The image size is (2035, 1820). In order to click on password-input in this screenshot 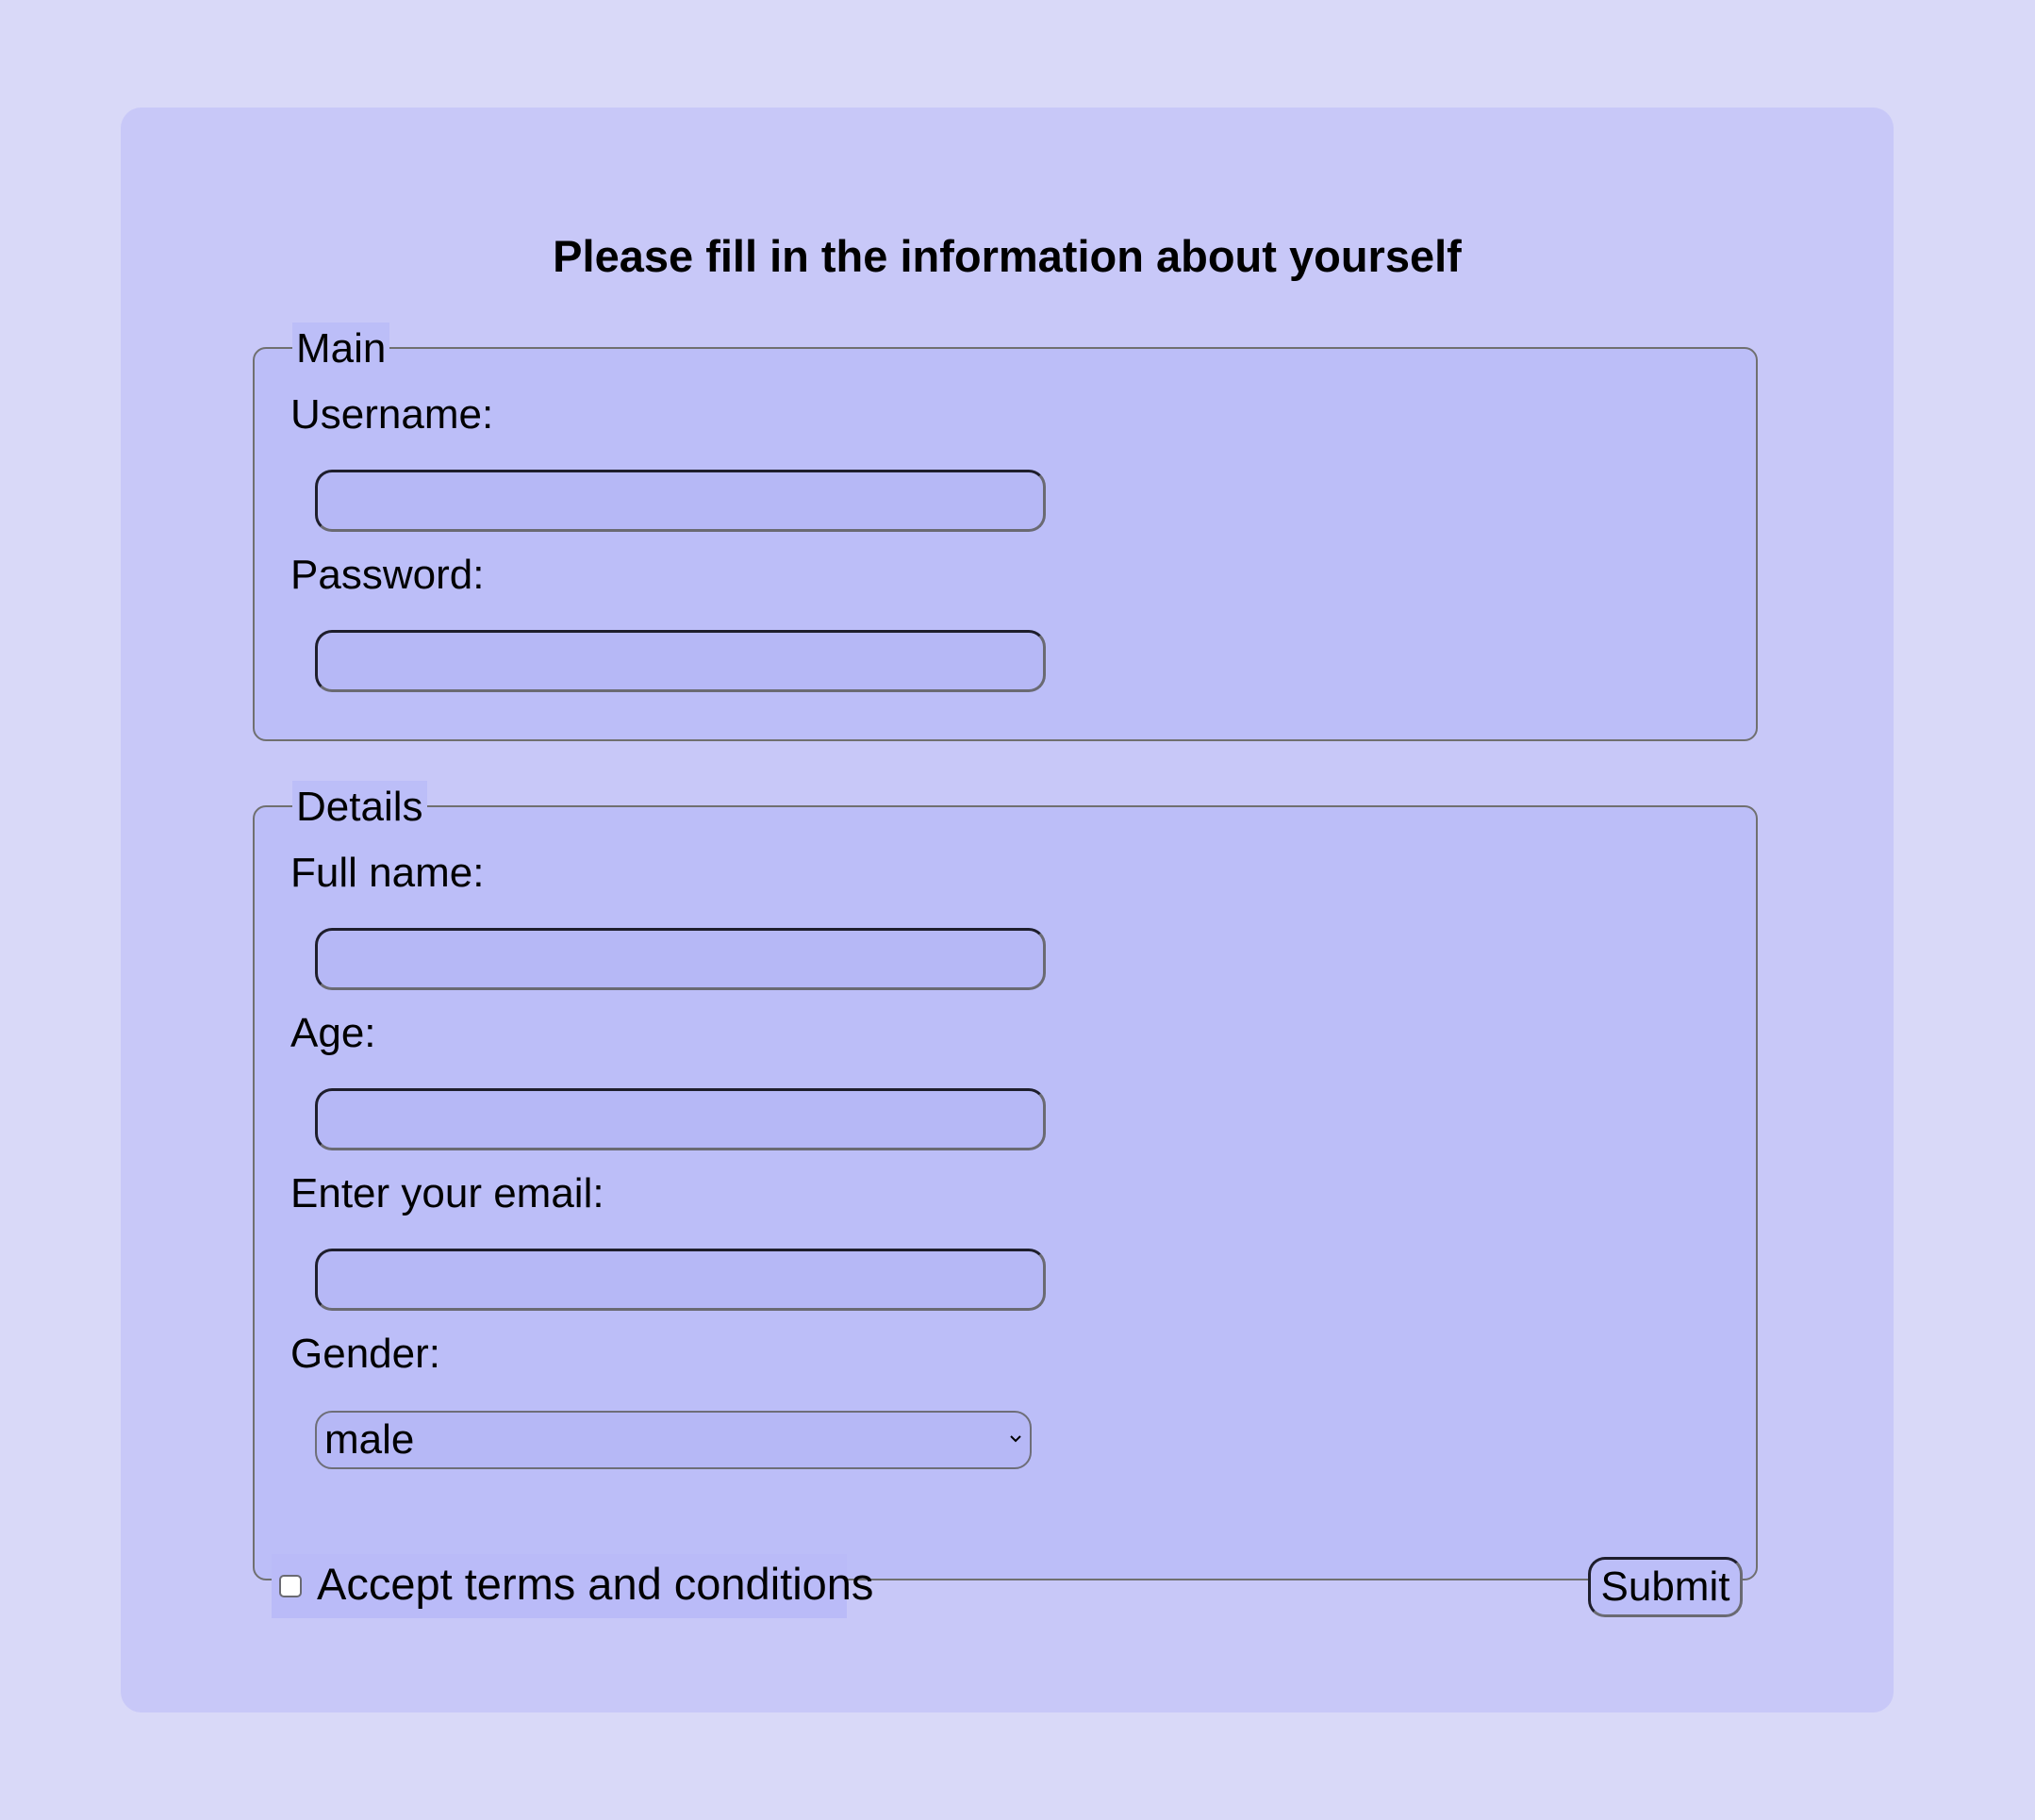, I will do `click(681, 661)`.